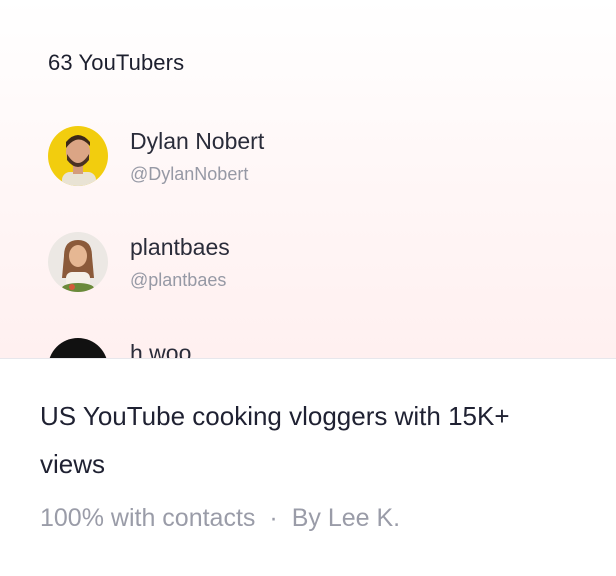 Image resolution: width=616 pixels, height=576 pixels. What do you see at coordinates (148, 518) in the screenshot?
I see `contacts-percentage: 100% with contacts` at bounding box center [148, 518].